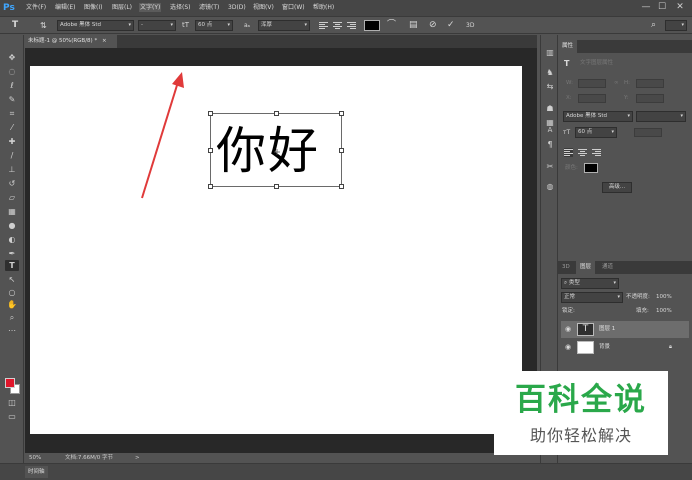 This screenshot has width=692, height=480. I want to click on tracking-field, so click(648, 132).